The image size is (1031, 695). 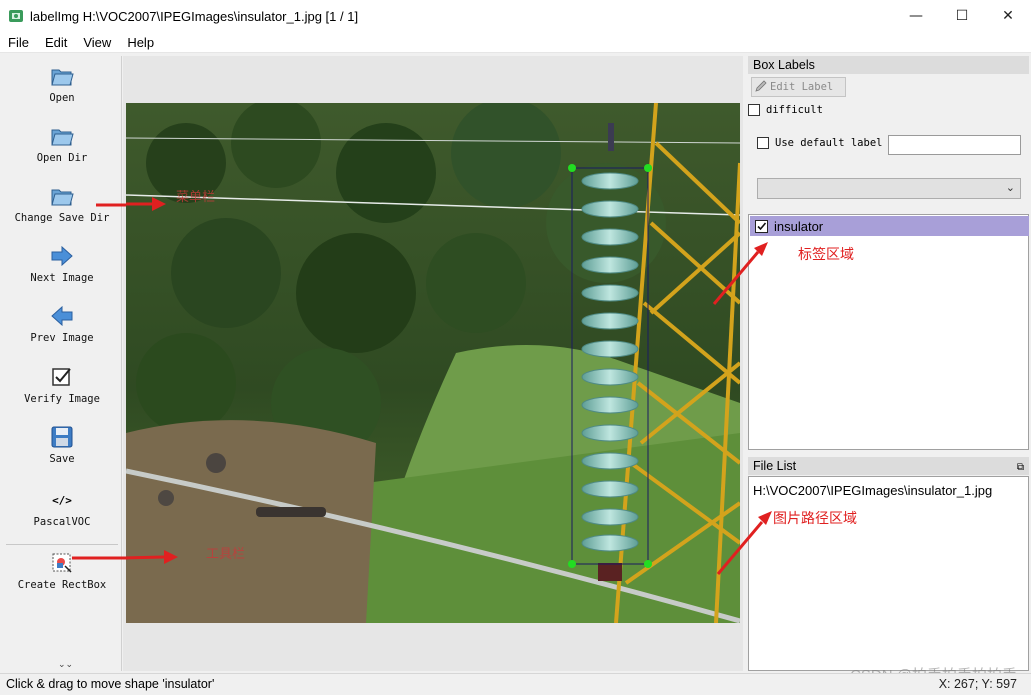 I want to click on file-list-title: File List ⧉, so click(x=888, y=466).